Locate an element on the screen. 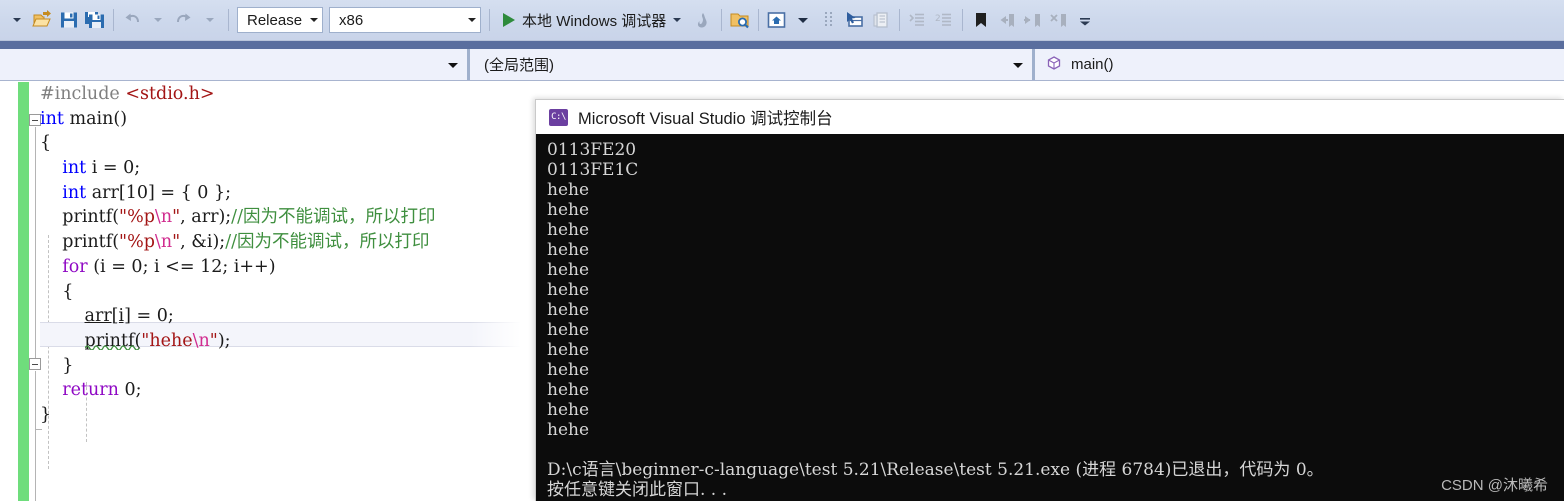 The width and height of the screenshot is (1564, 501). type-scope-combo: (全局范围) is located at coordinates (752, 64).